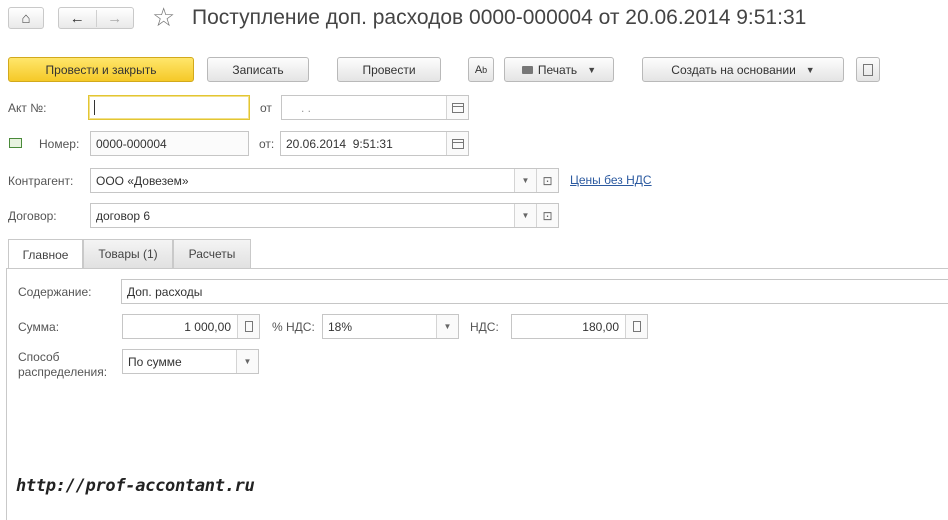 This screenshot has height=520, width=948. Describe the element at coordinates (579, 326) in the screenshot. I see `vat-input: 180,00` at that location.